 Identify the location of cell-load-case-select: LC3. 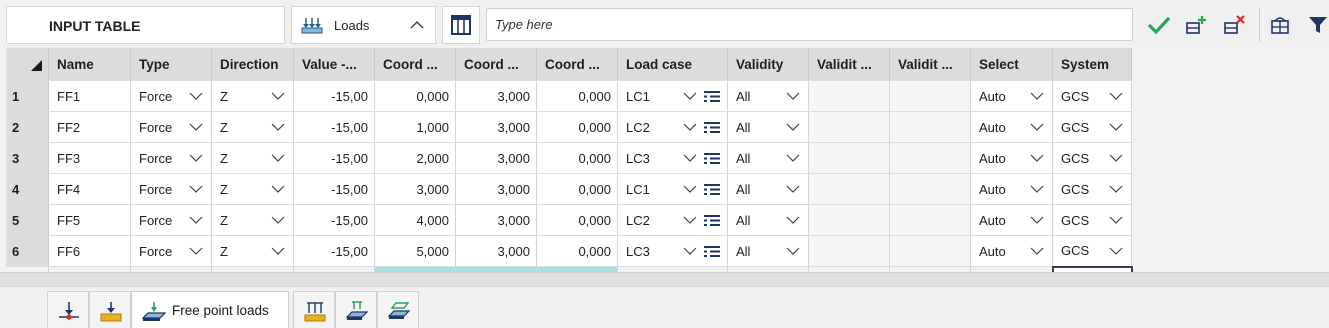
(672, 158).